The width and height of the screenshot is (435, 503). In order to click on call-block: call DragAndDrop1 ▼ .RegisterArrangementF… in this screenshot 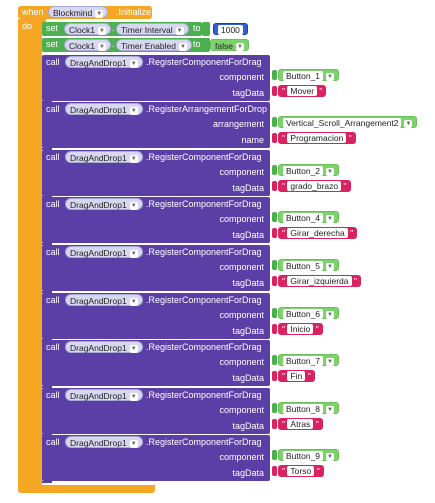, I will do `click(156, 125)`.